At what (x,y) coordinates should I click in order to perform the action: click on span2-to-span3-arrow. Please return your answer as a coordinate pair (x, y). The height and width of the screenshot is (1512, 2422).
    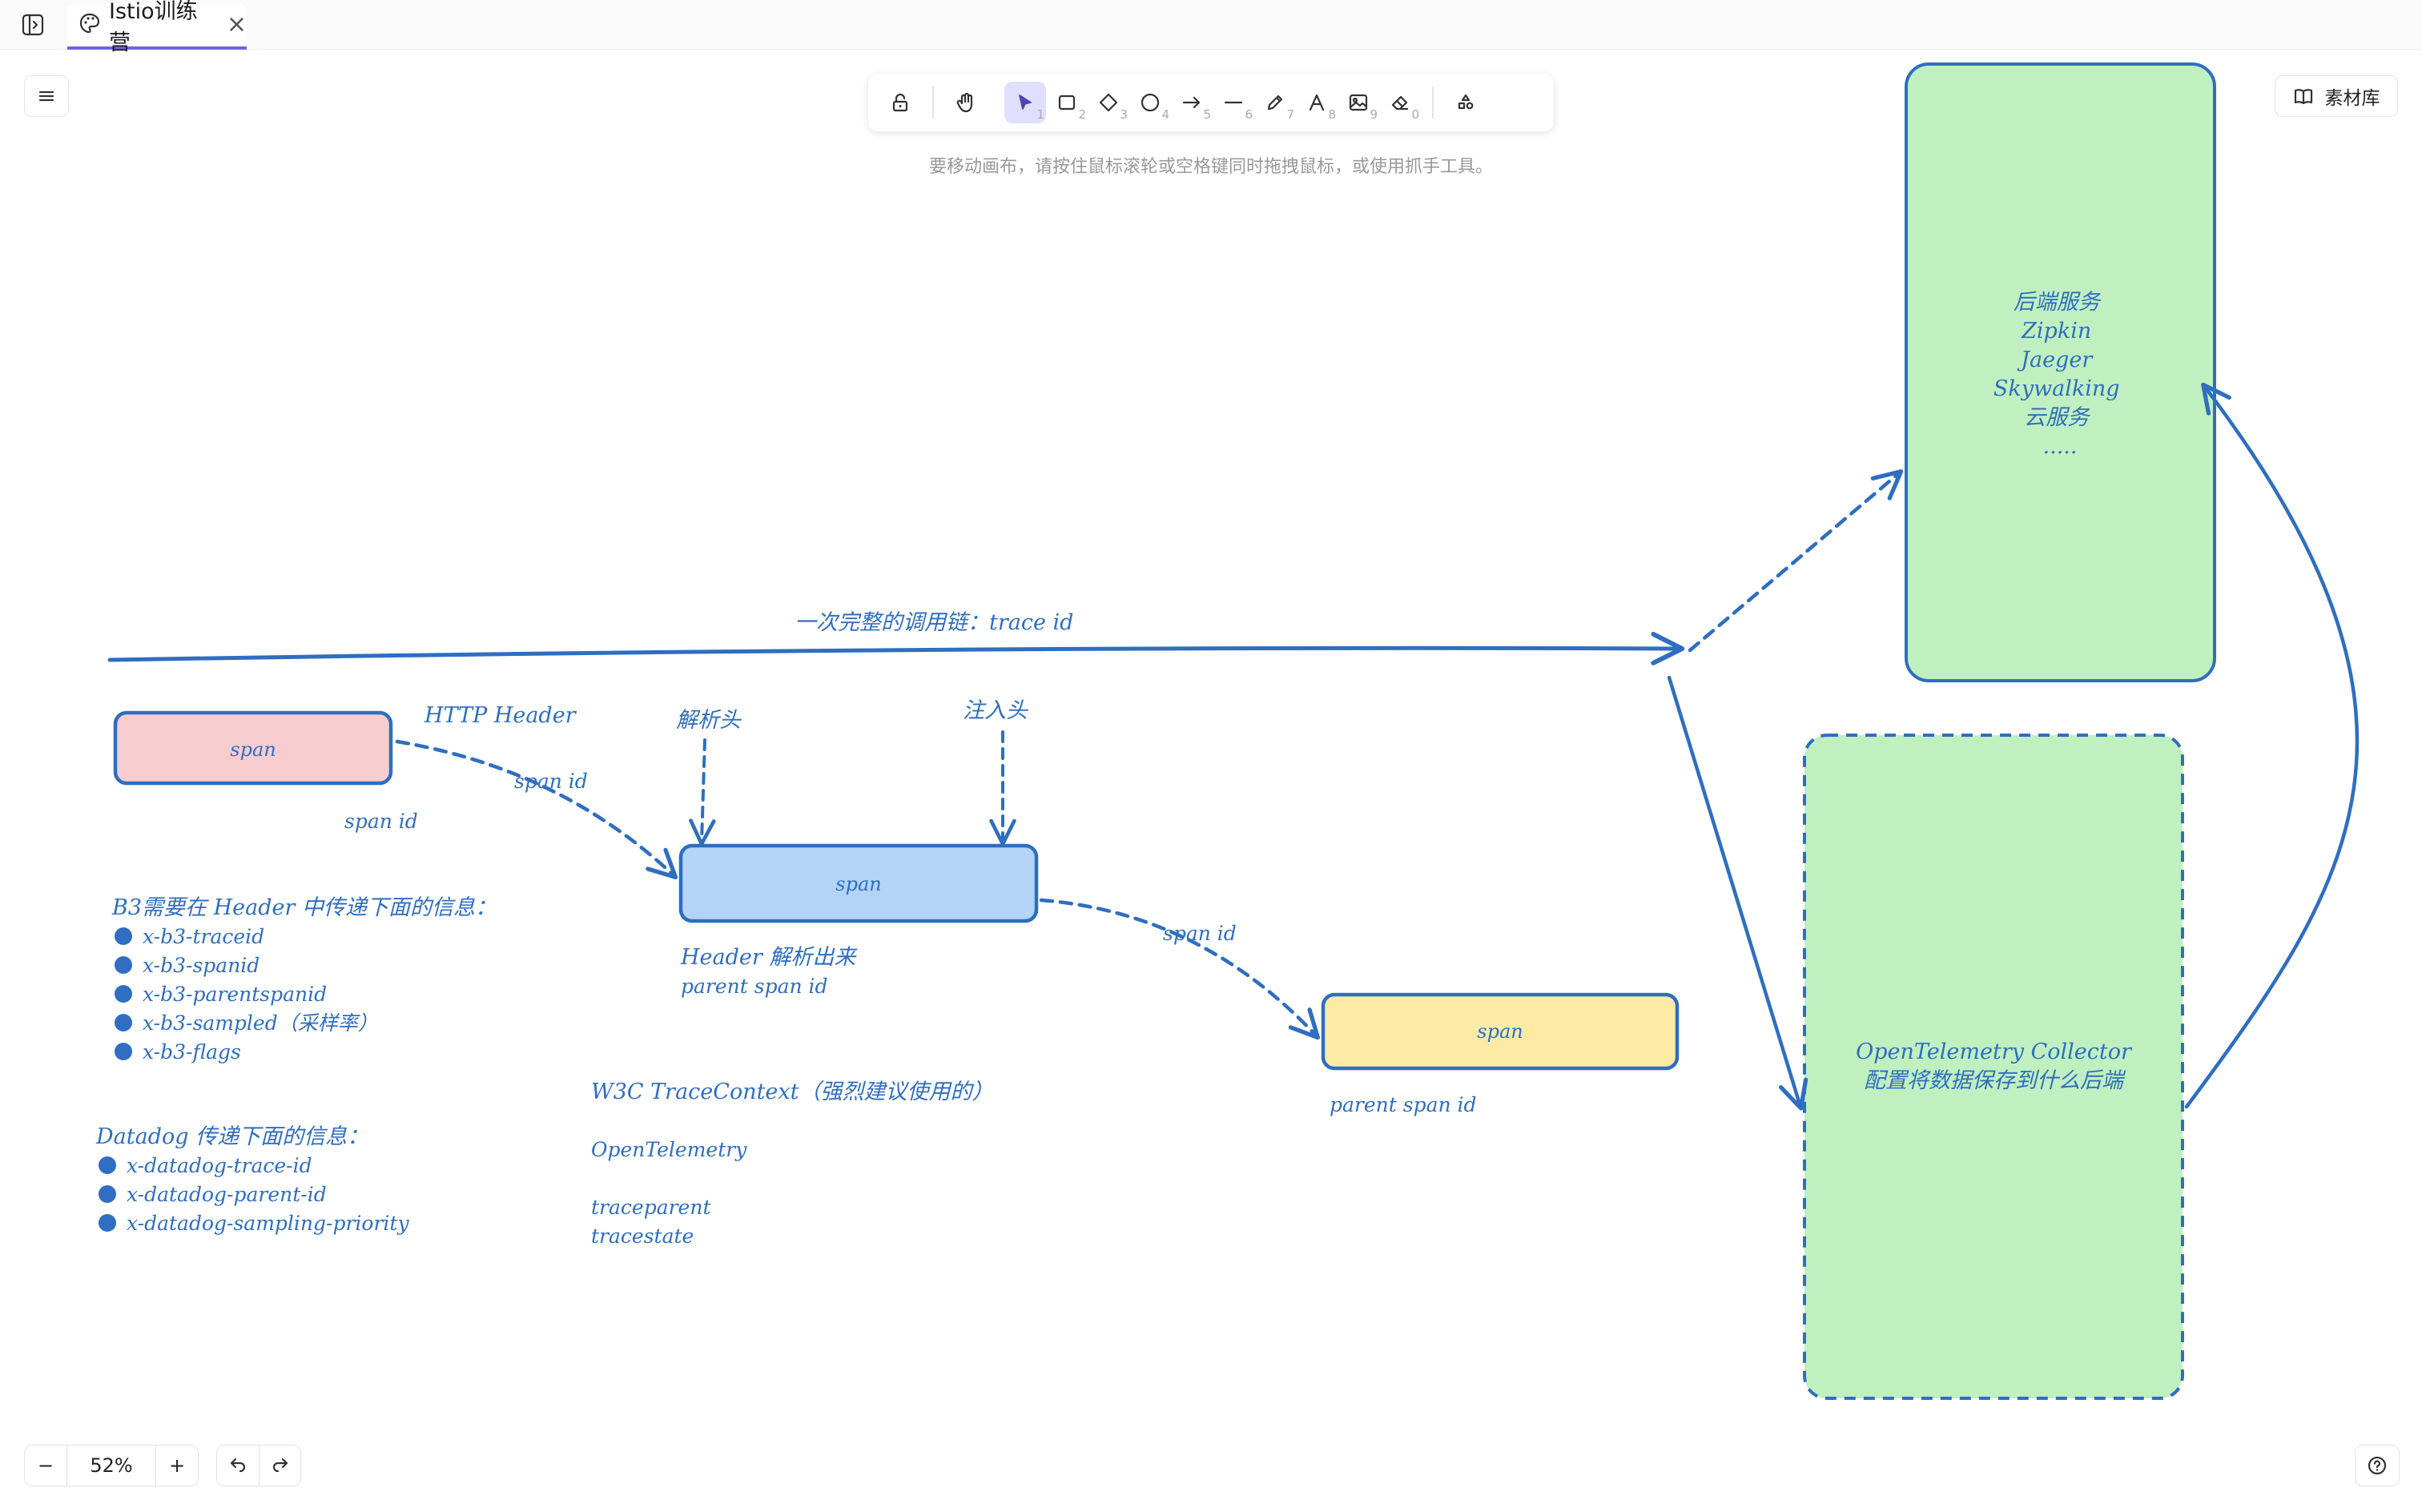
    Looking at the image, I should click on (1180, 969).